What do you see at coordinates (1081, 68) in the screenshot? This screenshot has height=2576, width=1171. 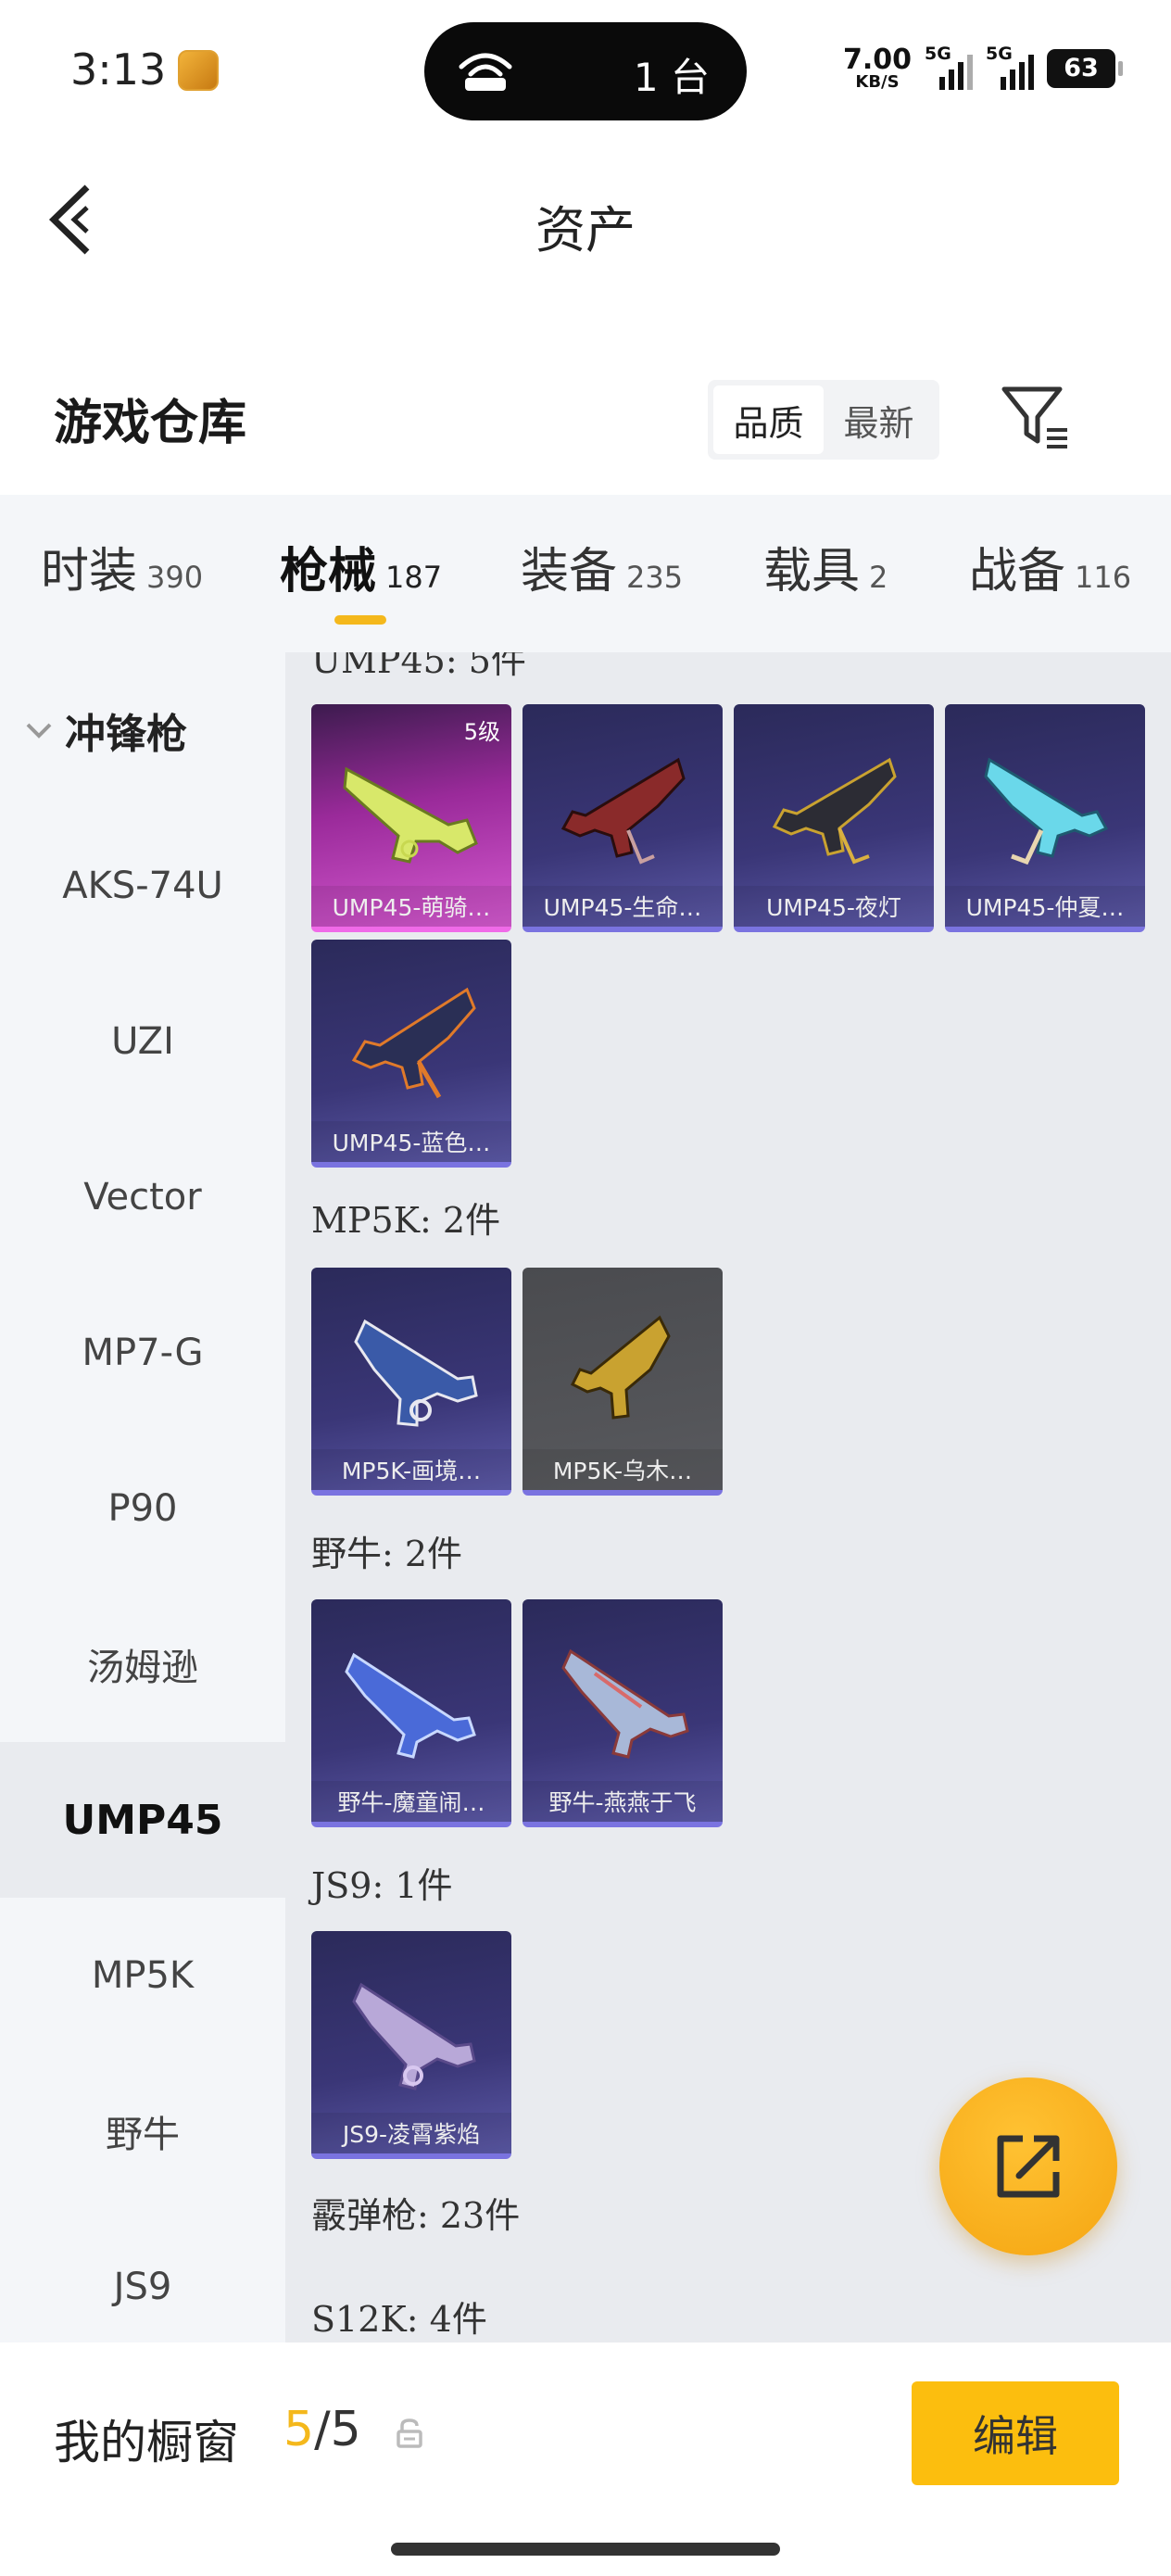 I see `battery-level: 63` at bounding box center [1081, 68].